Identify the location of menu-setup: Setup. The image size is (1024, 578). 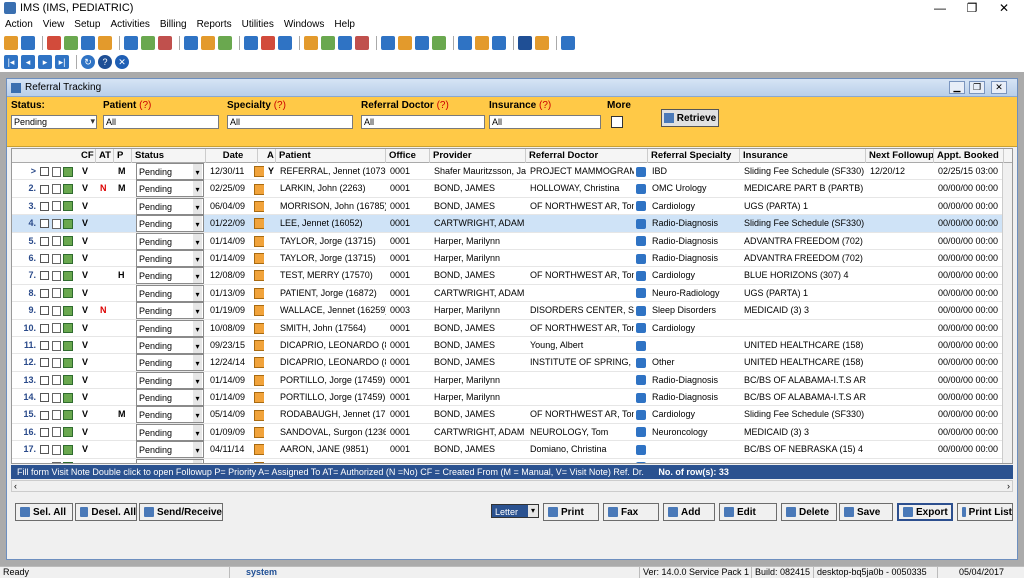
(87, 24).